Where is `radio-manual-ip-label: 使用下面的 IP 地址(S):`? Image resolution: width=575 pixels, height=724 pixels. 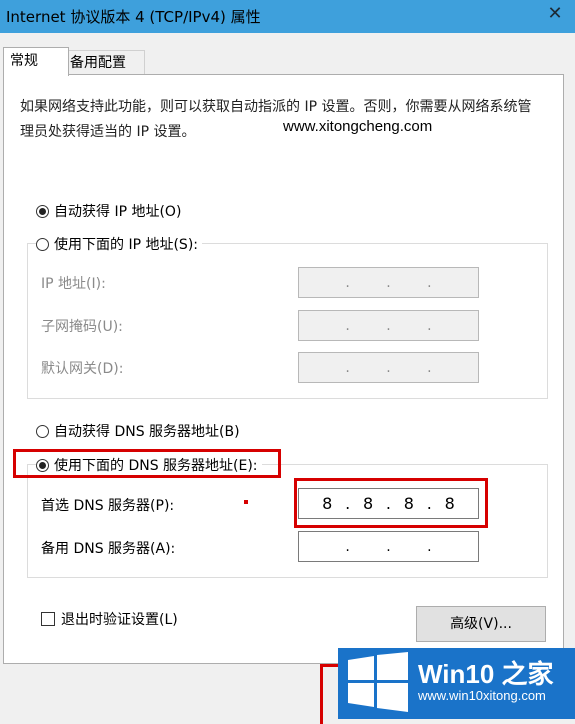
radio-manual-ip-label: 使用下面的 IP 地址(S): is located at coordinates (126, 245).